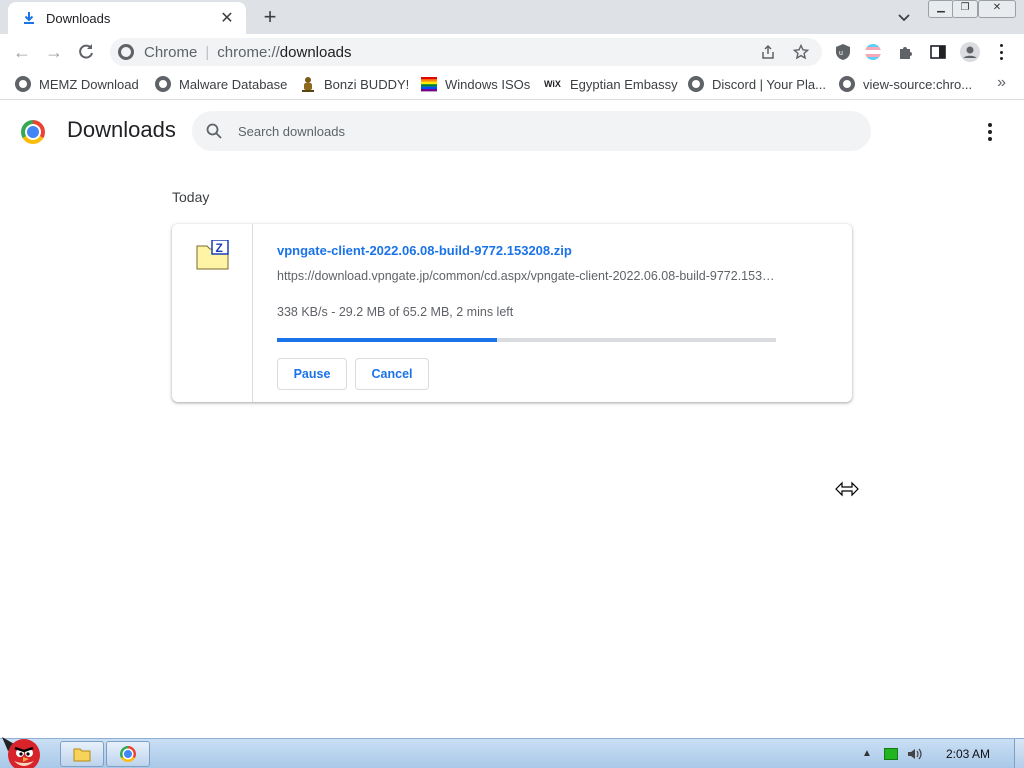  I want to click on bookmark-egyptian-embassy: WiX Egyptian Embassy, so click(611, 84).